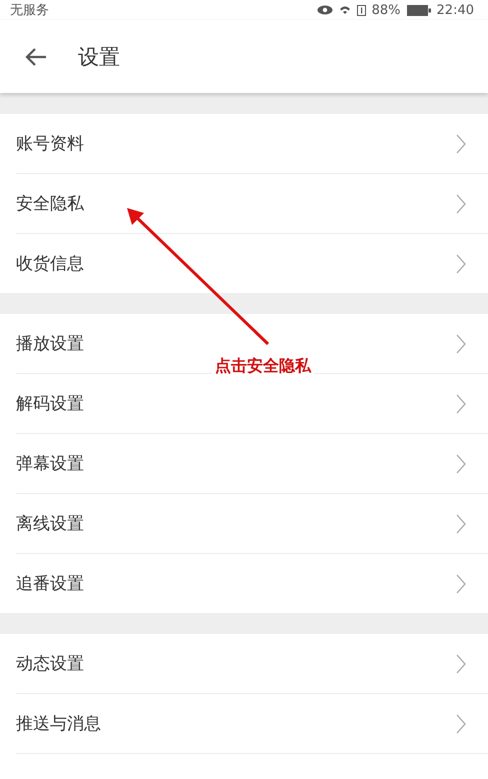 Image resolution: width=488 pixels, height=779 pixels. What do you see at coordinates (29, 10) in the screenshot?
I see `carrier-text: 无服务` at bounding box center [29, 10].